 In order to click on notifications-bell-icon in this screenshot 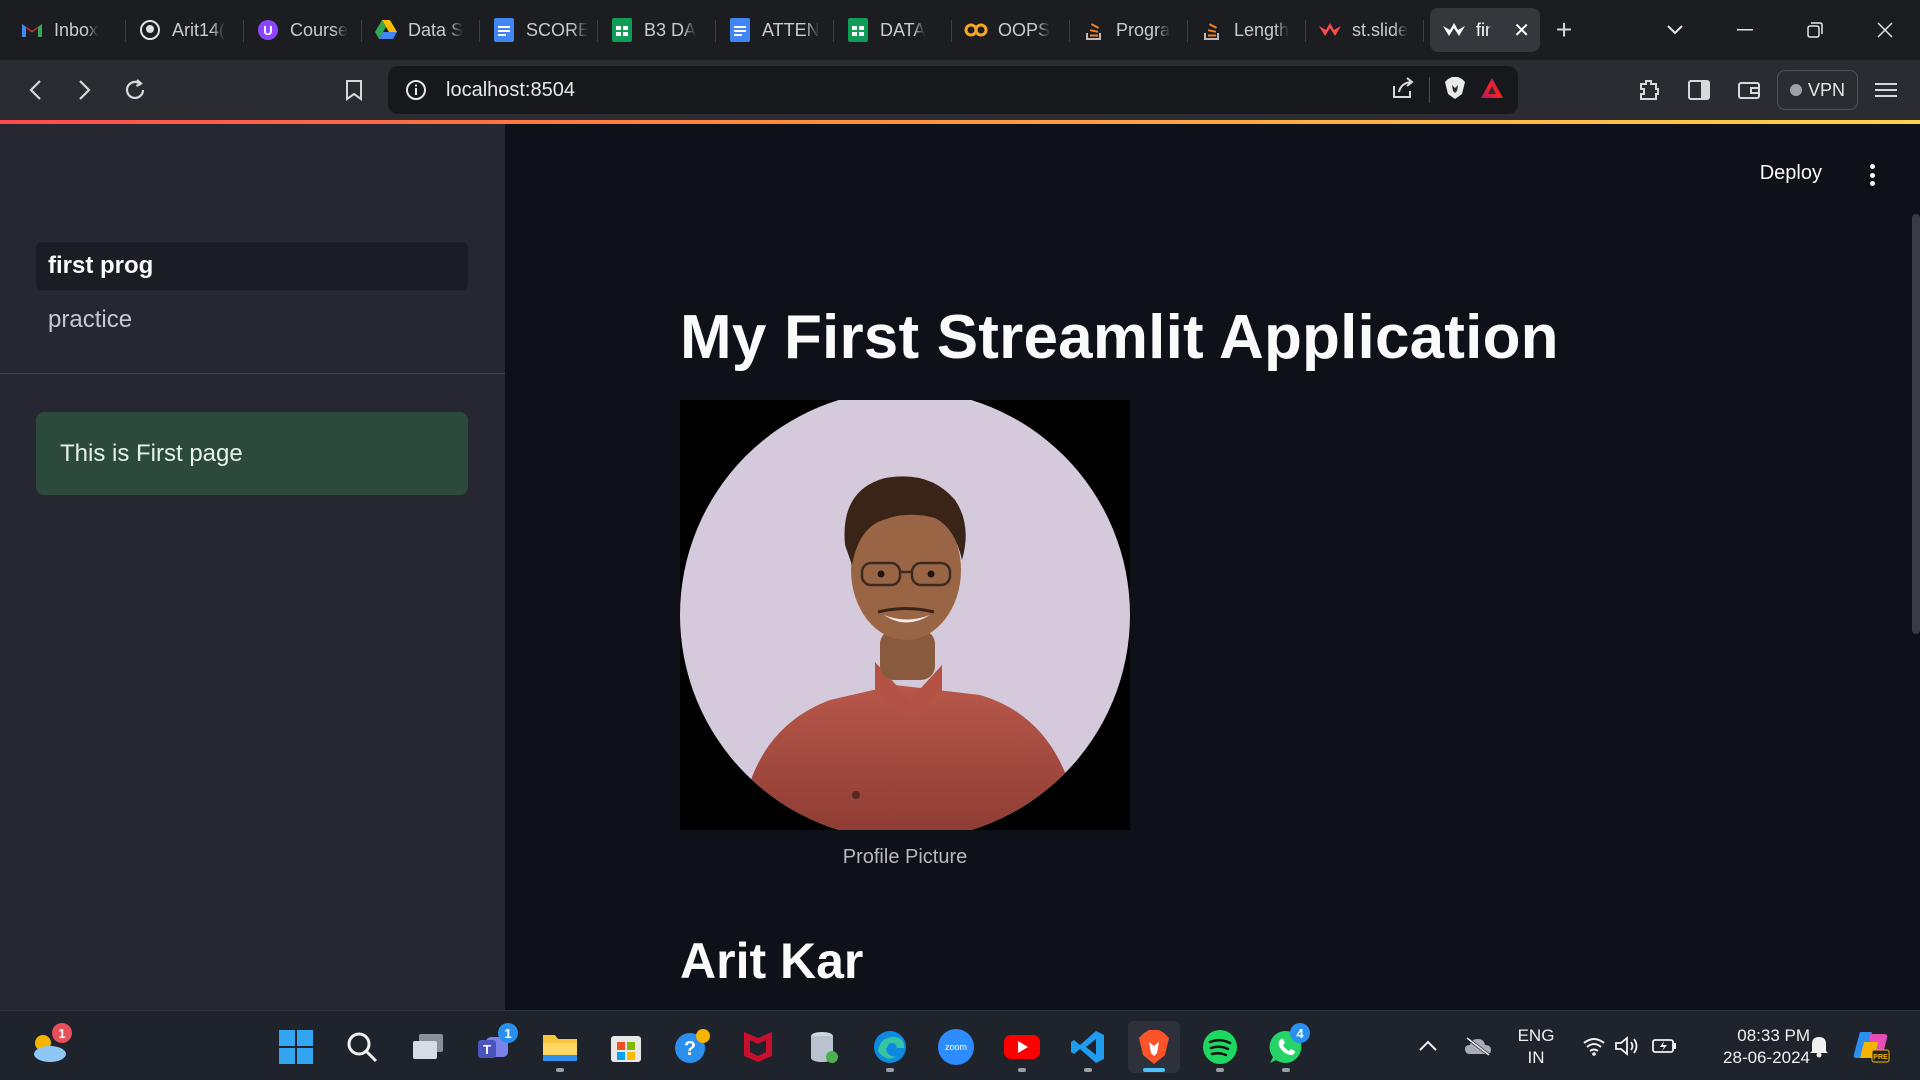, I will do `click(1819, 1045)`.